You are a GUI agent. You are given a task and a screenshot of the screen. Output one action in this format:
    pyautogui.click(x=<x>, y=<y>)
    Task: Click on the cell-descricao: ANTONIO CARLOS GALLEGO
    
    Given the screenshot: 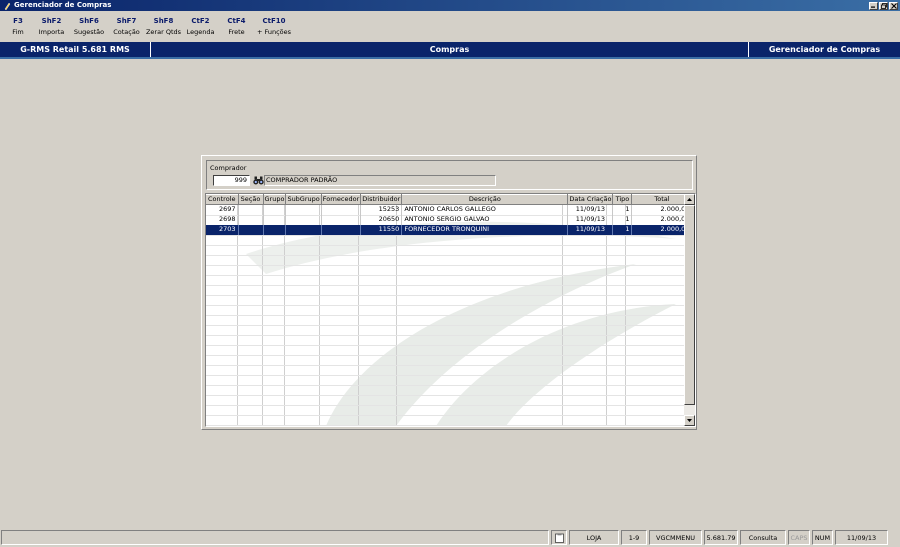 What is the action you would take?
    pyautogui.click(x=485, y=209)
    